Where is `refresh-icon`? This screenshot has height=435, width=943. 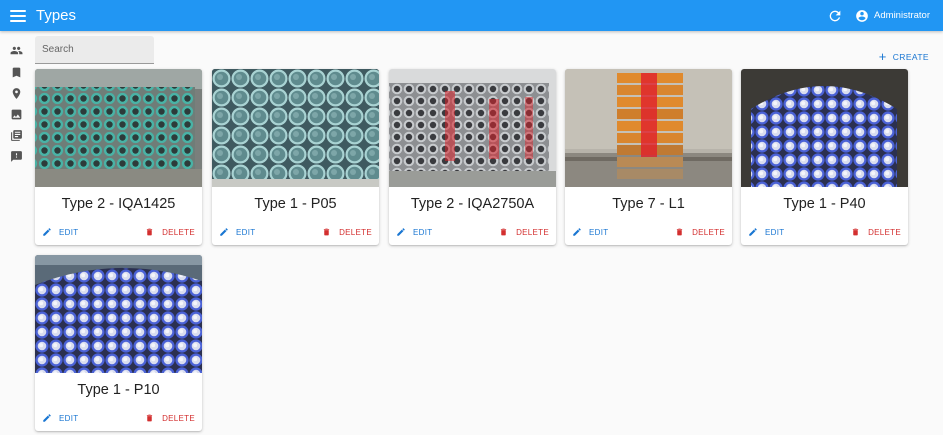
refresh-icon is located at coordinates (835, 16).